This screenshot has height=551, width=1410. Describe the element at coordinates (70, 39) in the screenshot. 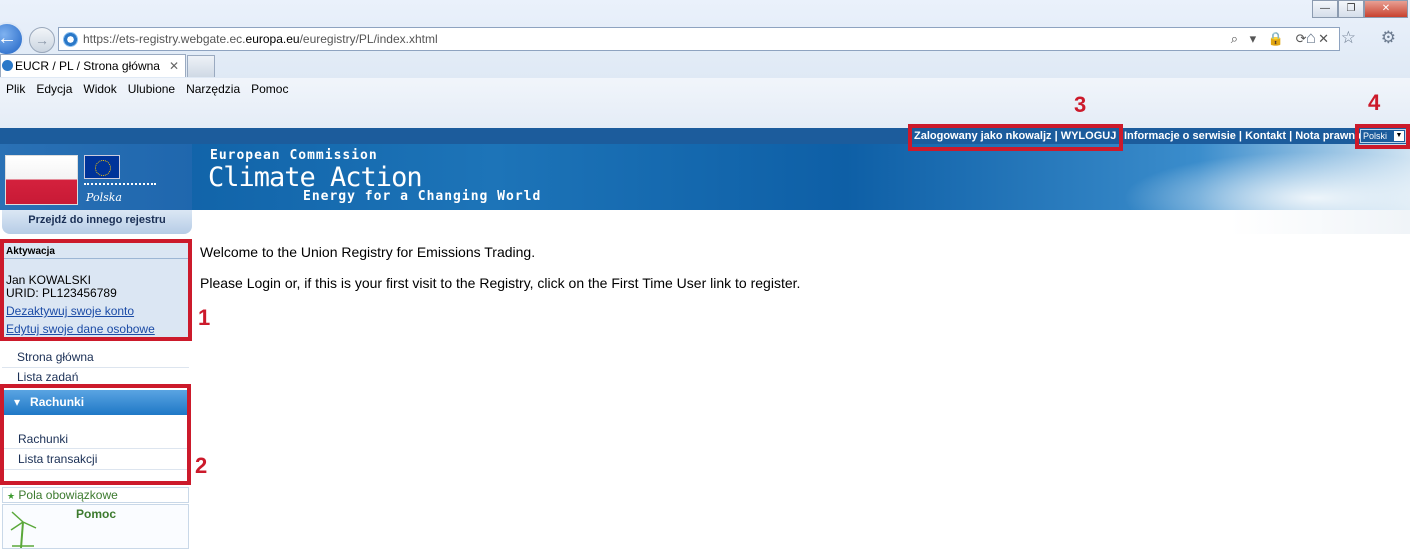

I see `site-favicon-icon` at that location.